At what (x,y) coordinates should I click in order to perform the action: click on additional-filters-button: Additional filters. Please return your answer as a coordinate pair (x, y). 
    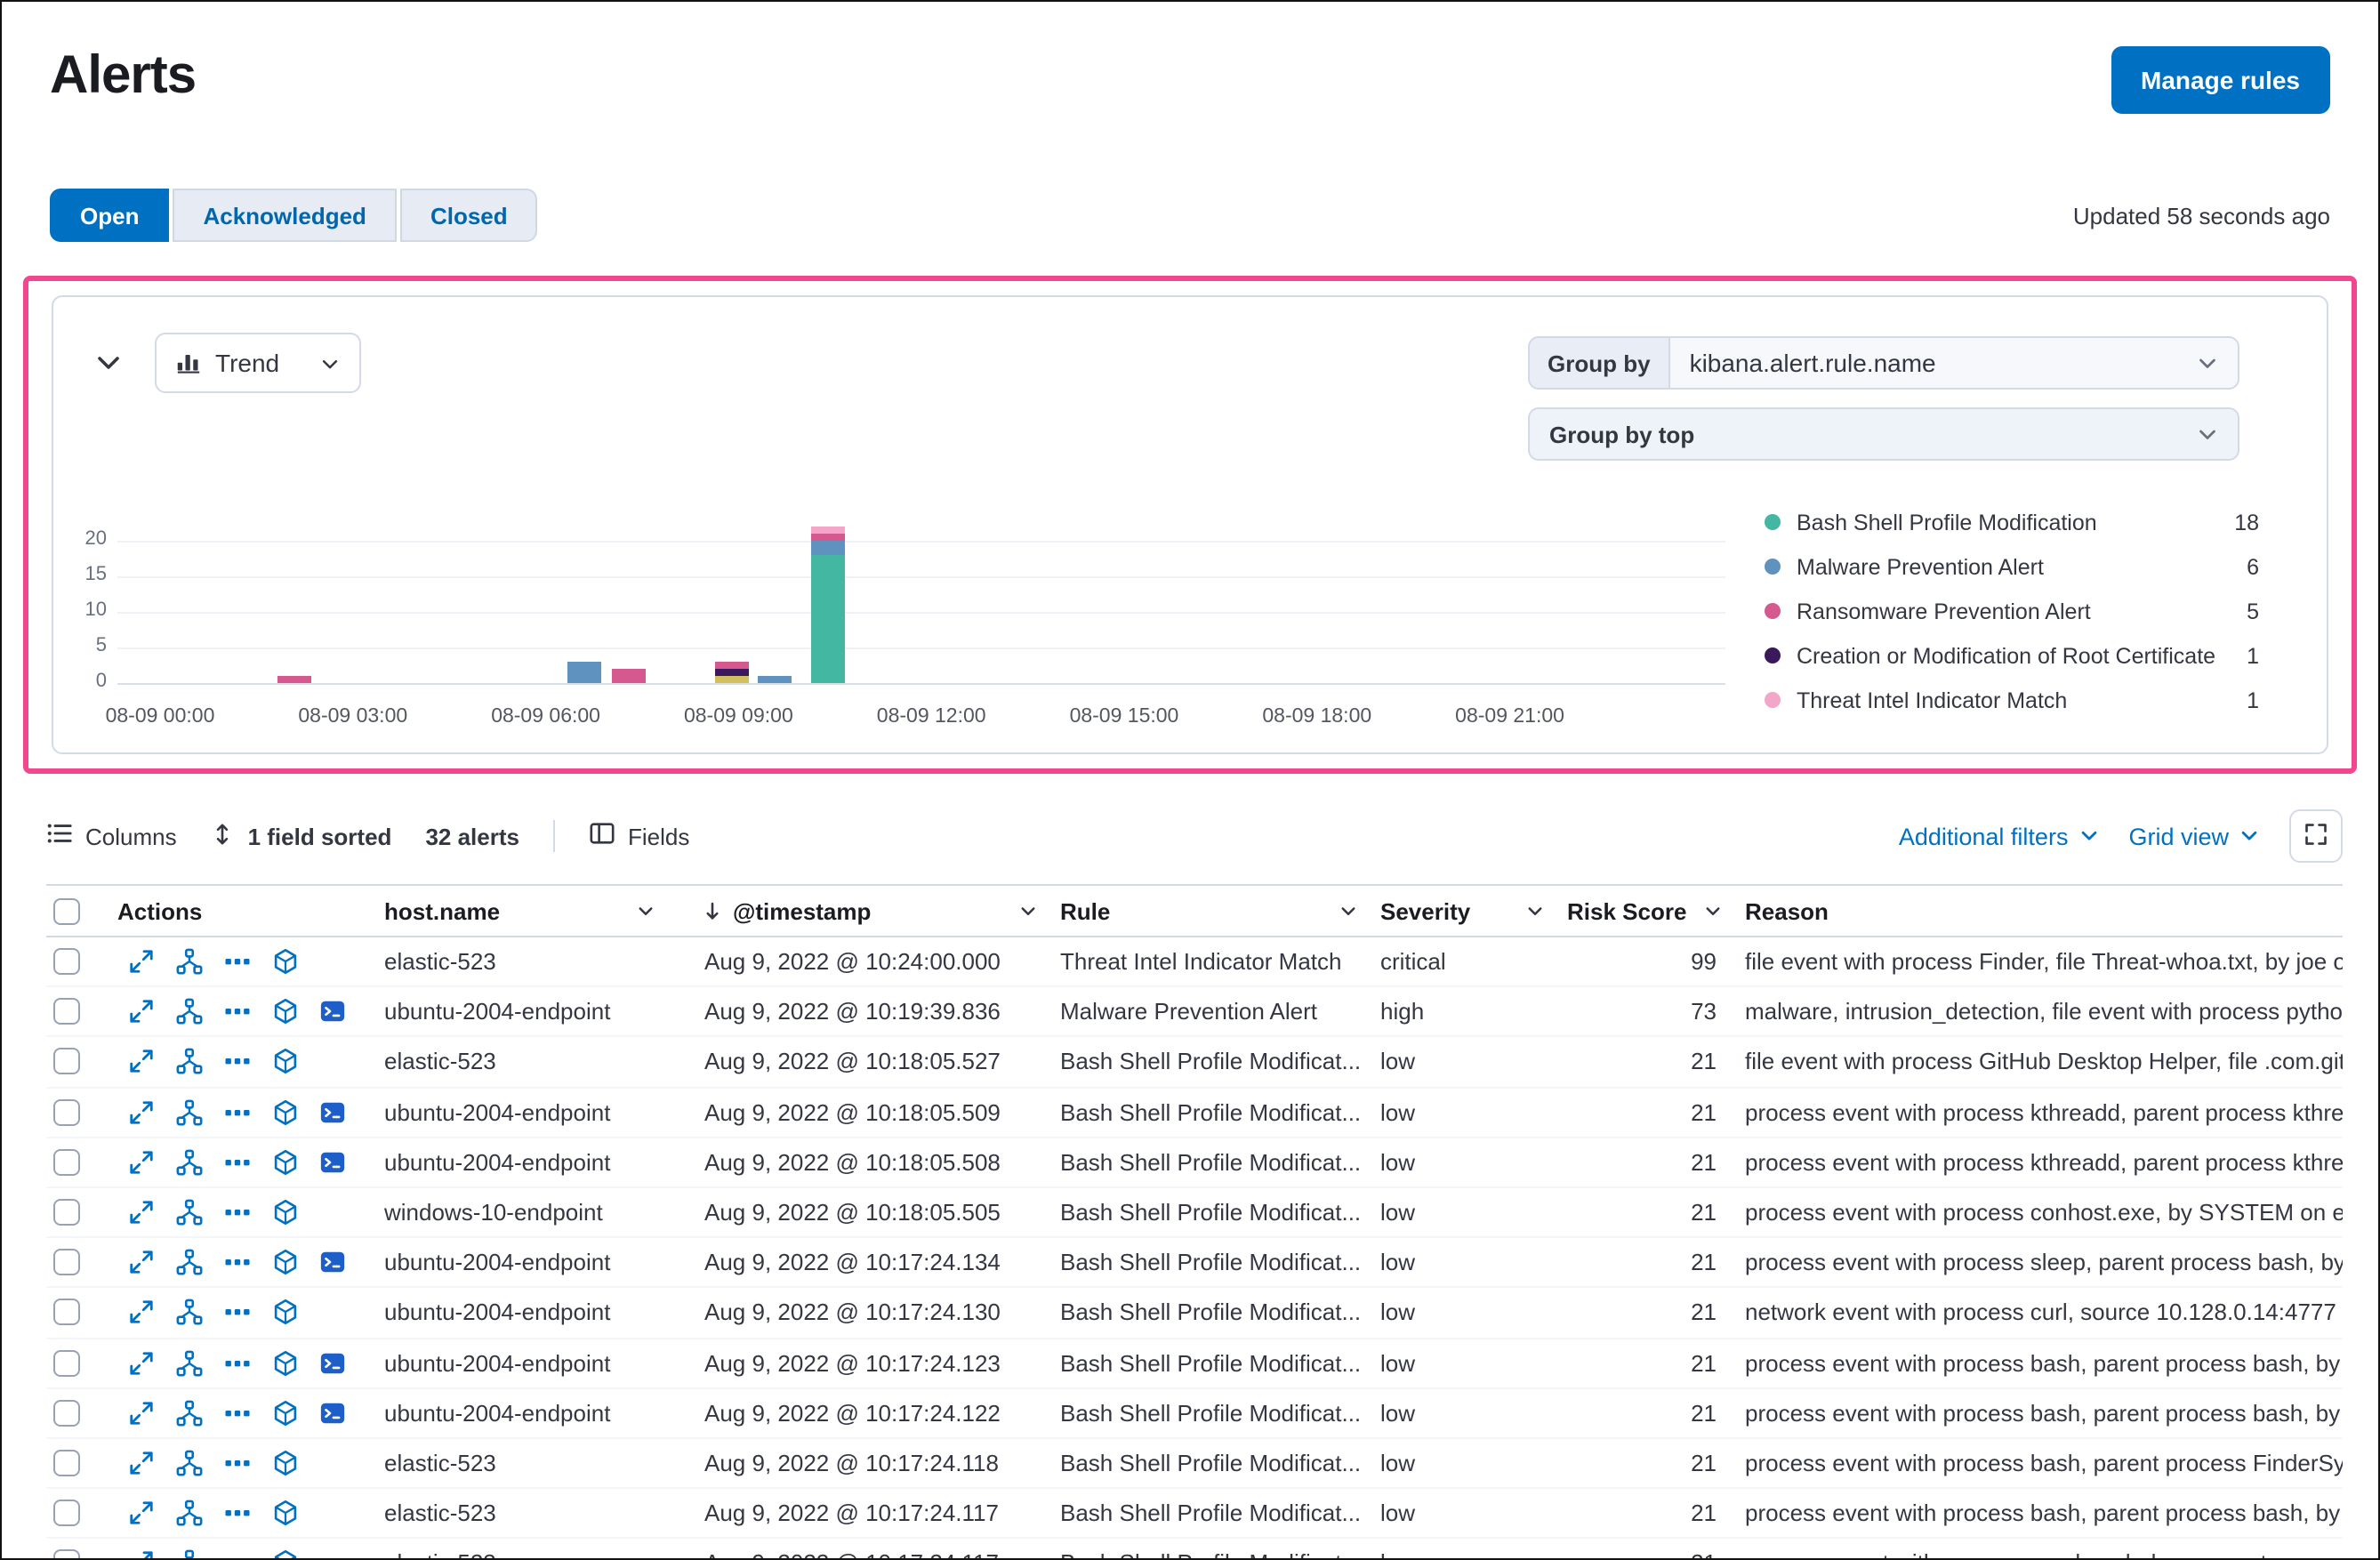
    Looking at the image, I should click on (1999, 836).